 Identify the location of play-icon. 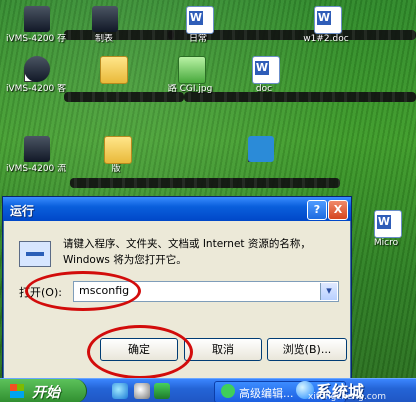
(162, 391).